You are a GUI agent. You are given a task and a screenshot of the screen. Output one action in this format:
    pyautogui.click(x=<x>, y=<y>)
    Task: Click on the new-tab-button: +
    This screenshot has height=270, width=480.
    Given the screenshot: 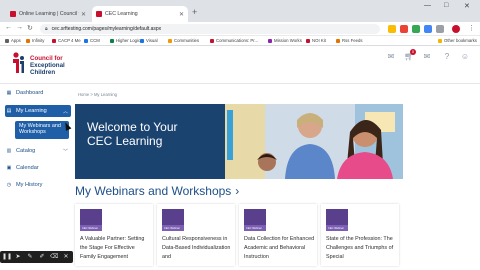 What is the action you would take?
    pyautogui.click(x=194, y=12)
    